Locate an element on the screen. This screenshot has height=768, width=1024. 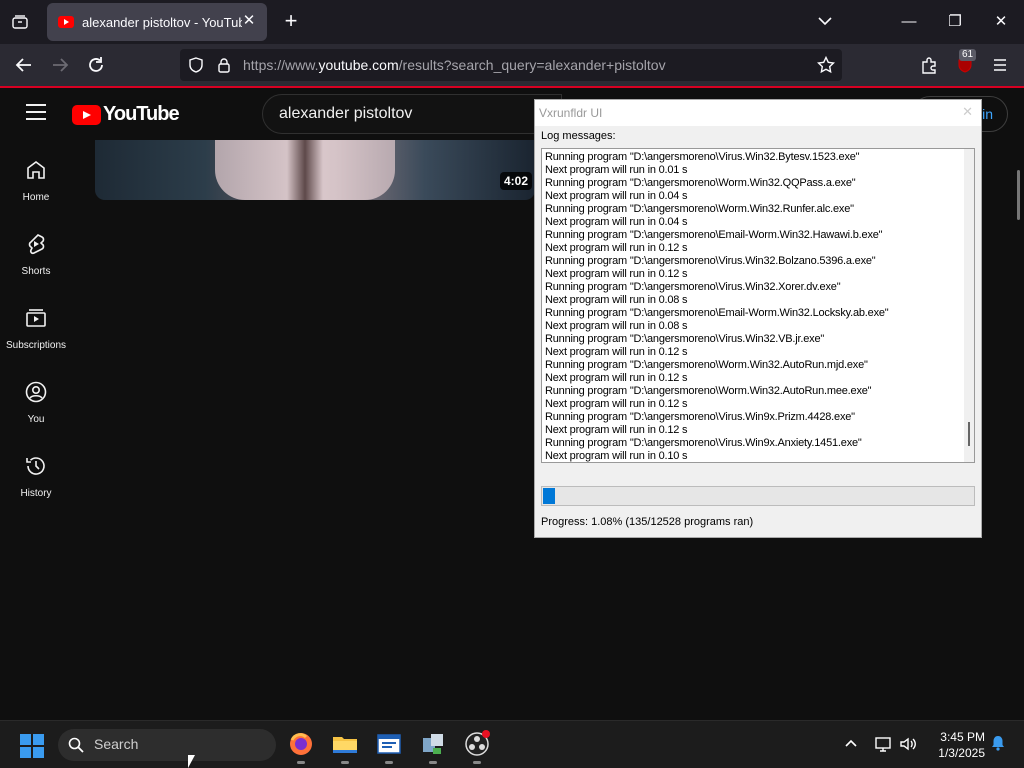
sidebar-item-shorts: Shorts is located at coordinates (36, 251).